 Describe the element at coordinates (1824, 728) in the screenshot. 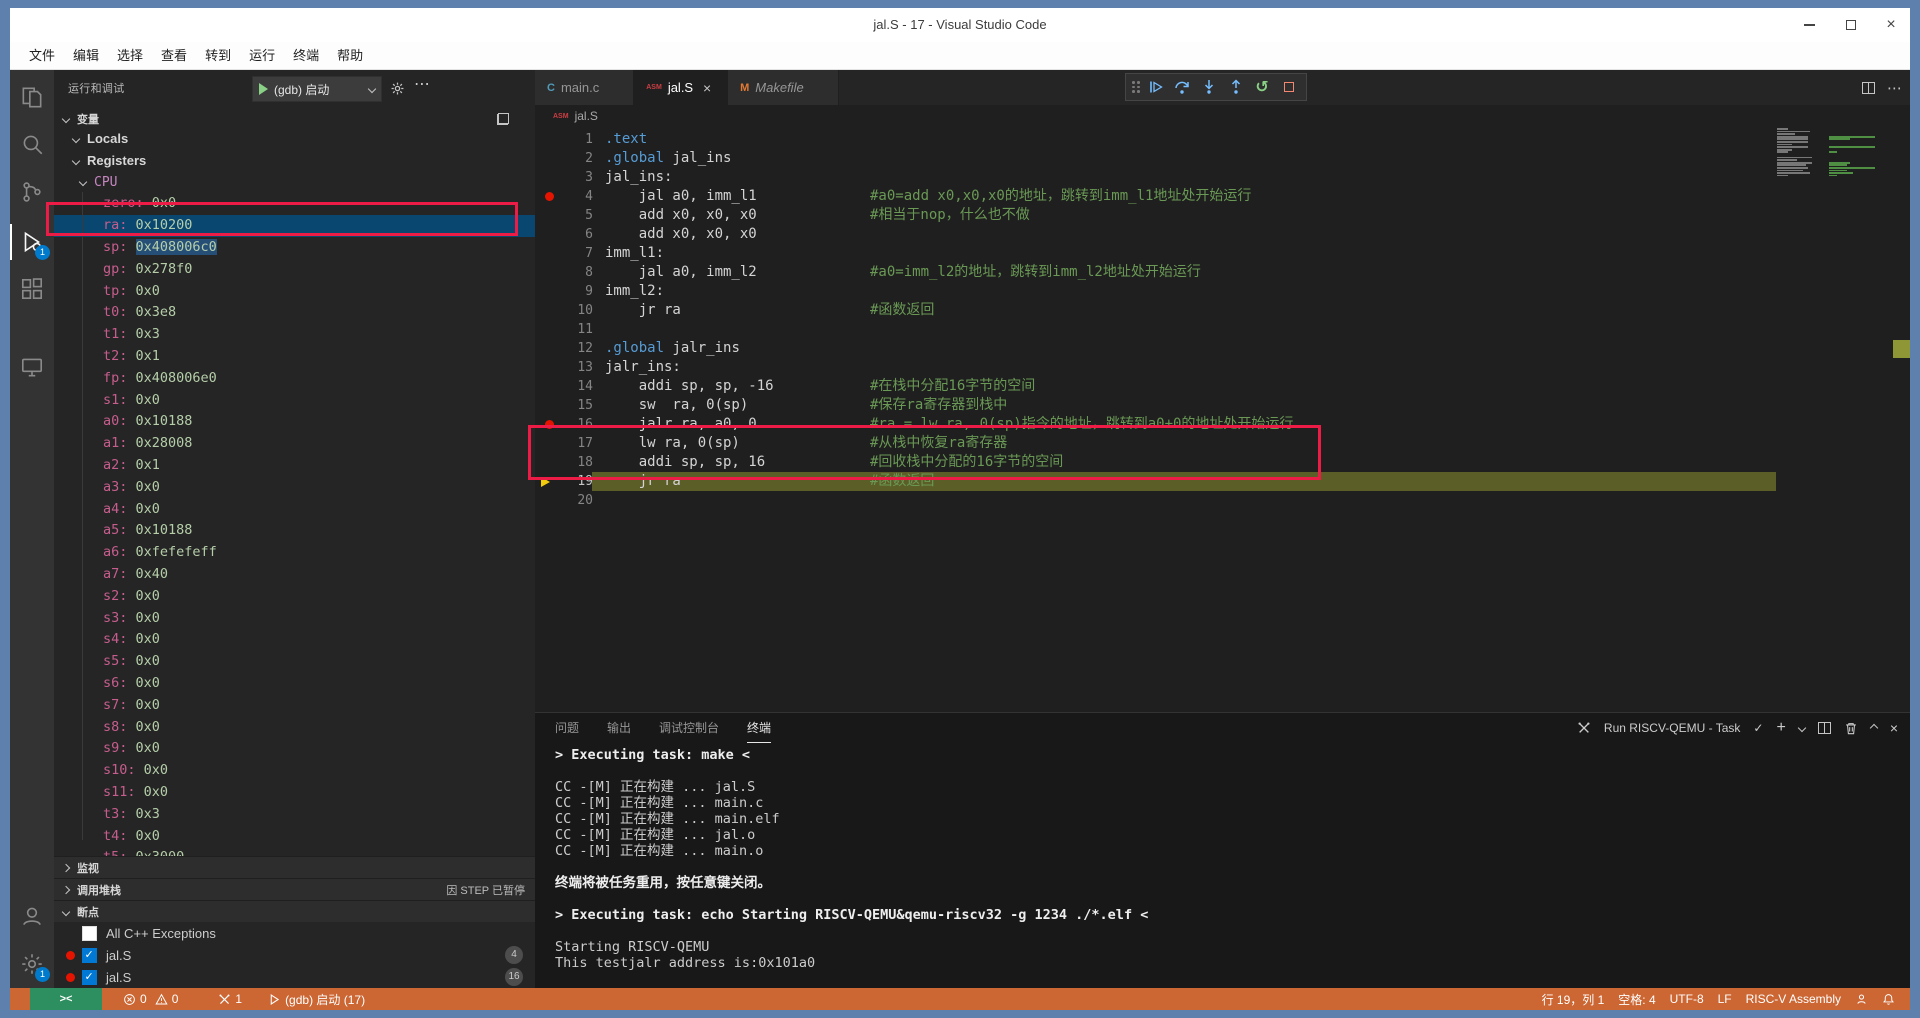

I see `split-terminal-icon` at that location.